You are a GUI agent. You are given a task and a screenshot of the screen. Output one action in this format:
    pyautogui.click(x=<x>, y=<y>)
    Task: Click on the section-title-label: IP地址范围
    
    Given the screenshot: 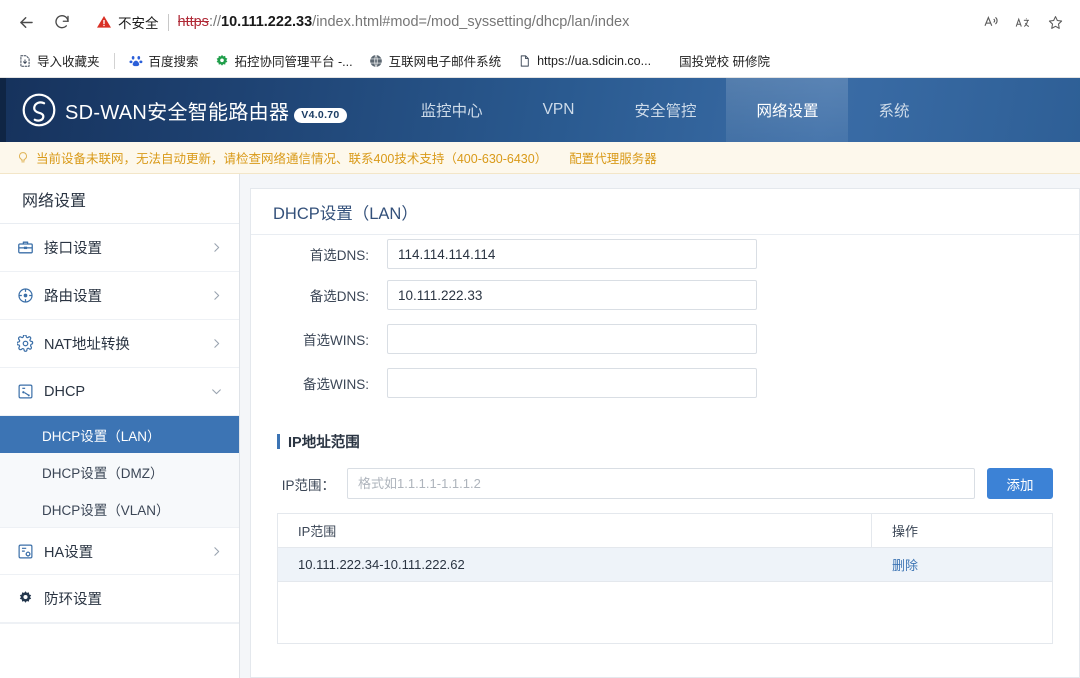 What is the action you would take?
    pyautogui.click(x=324, y=443)
    